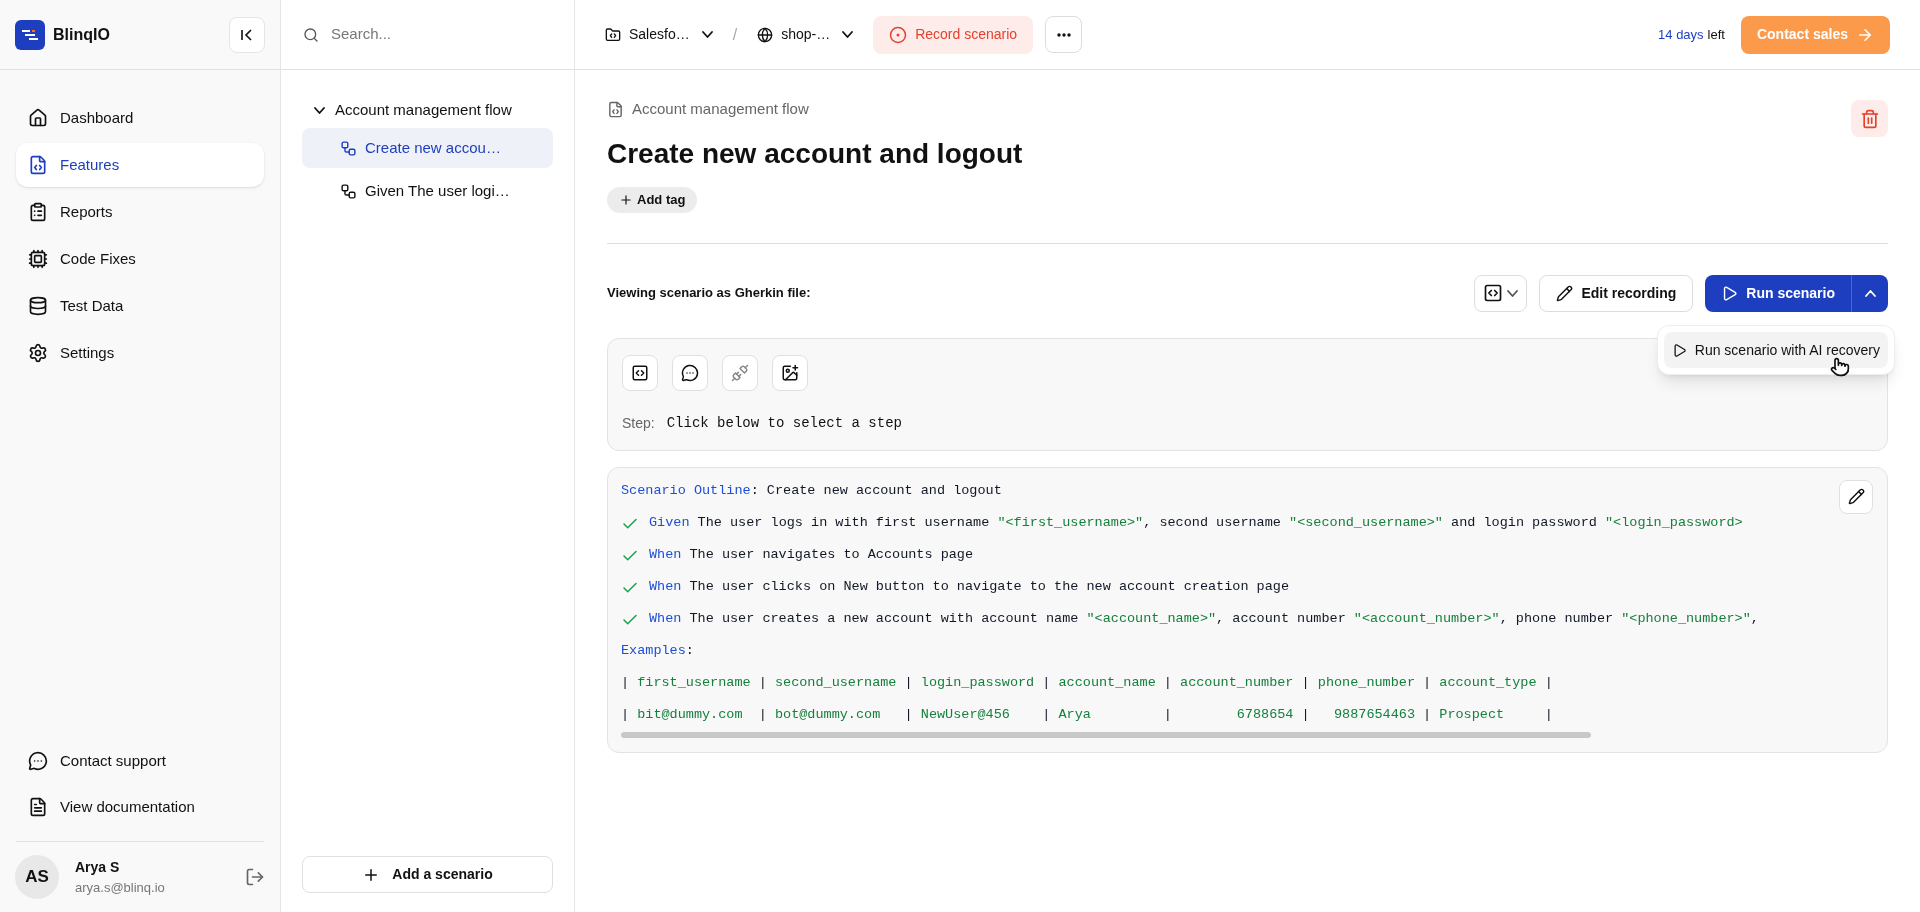 The image size is (1920, 912). I want to click on step-value: Click below to select a step, so click(784, 423).